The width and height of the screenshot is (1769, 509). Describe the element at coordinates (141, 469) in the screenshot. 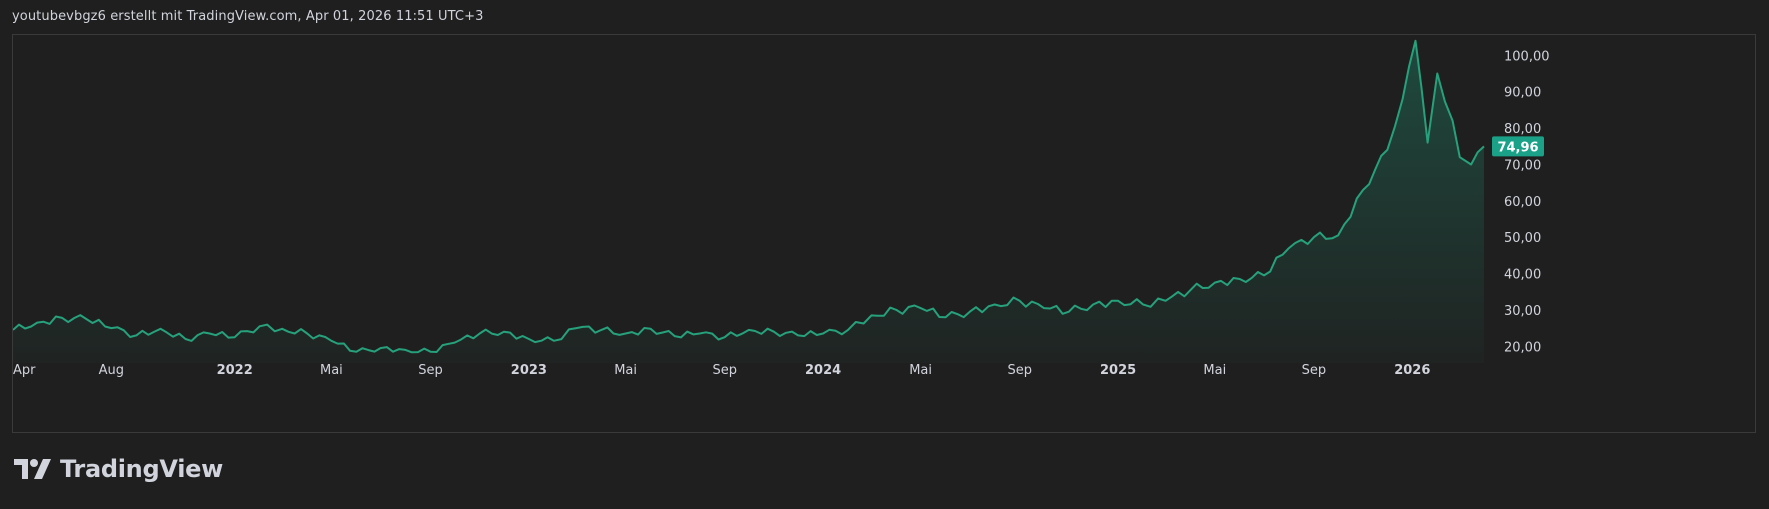

I see `tradingview-wordmark: TradingView` at that location.